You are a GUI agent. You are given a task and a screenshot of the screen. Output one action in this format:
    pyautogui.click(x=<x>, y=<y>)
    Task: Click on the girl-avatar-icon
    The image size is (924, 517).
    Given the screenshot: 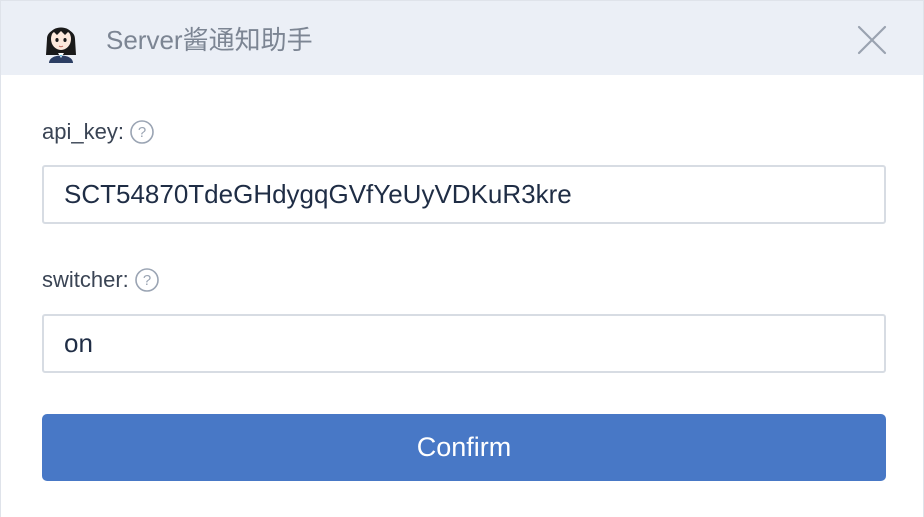 What is the action you would take?
    pyautogui.click(x=61, y=41)
    